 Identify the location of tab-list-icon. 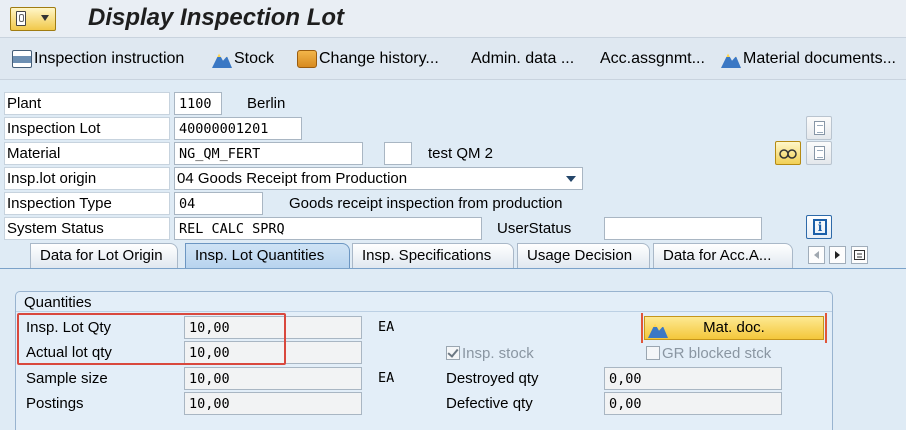
(859, 255).